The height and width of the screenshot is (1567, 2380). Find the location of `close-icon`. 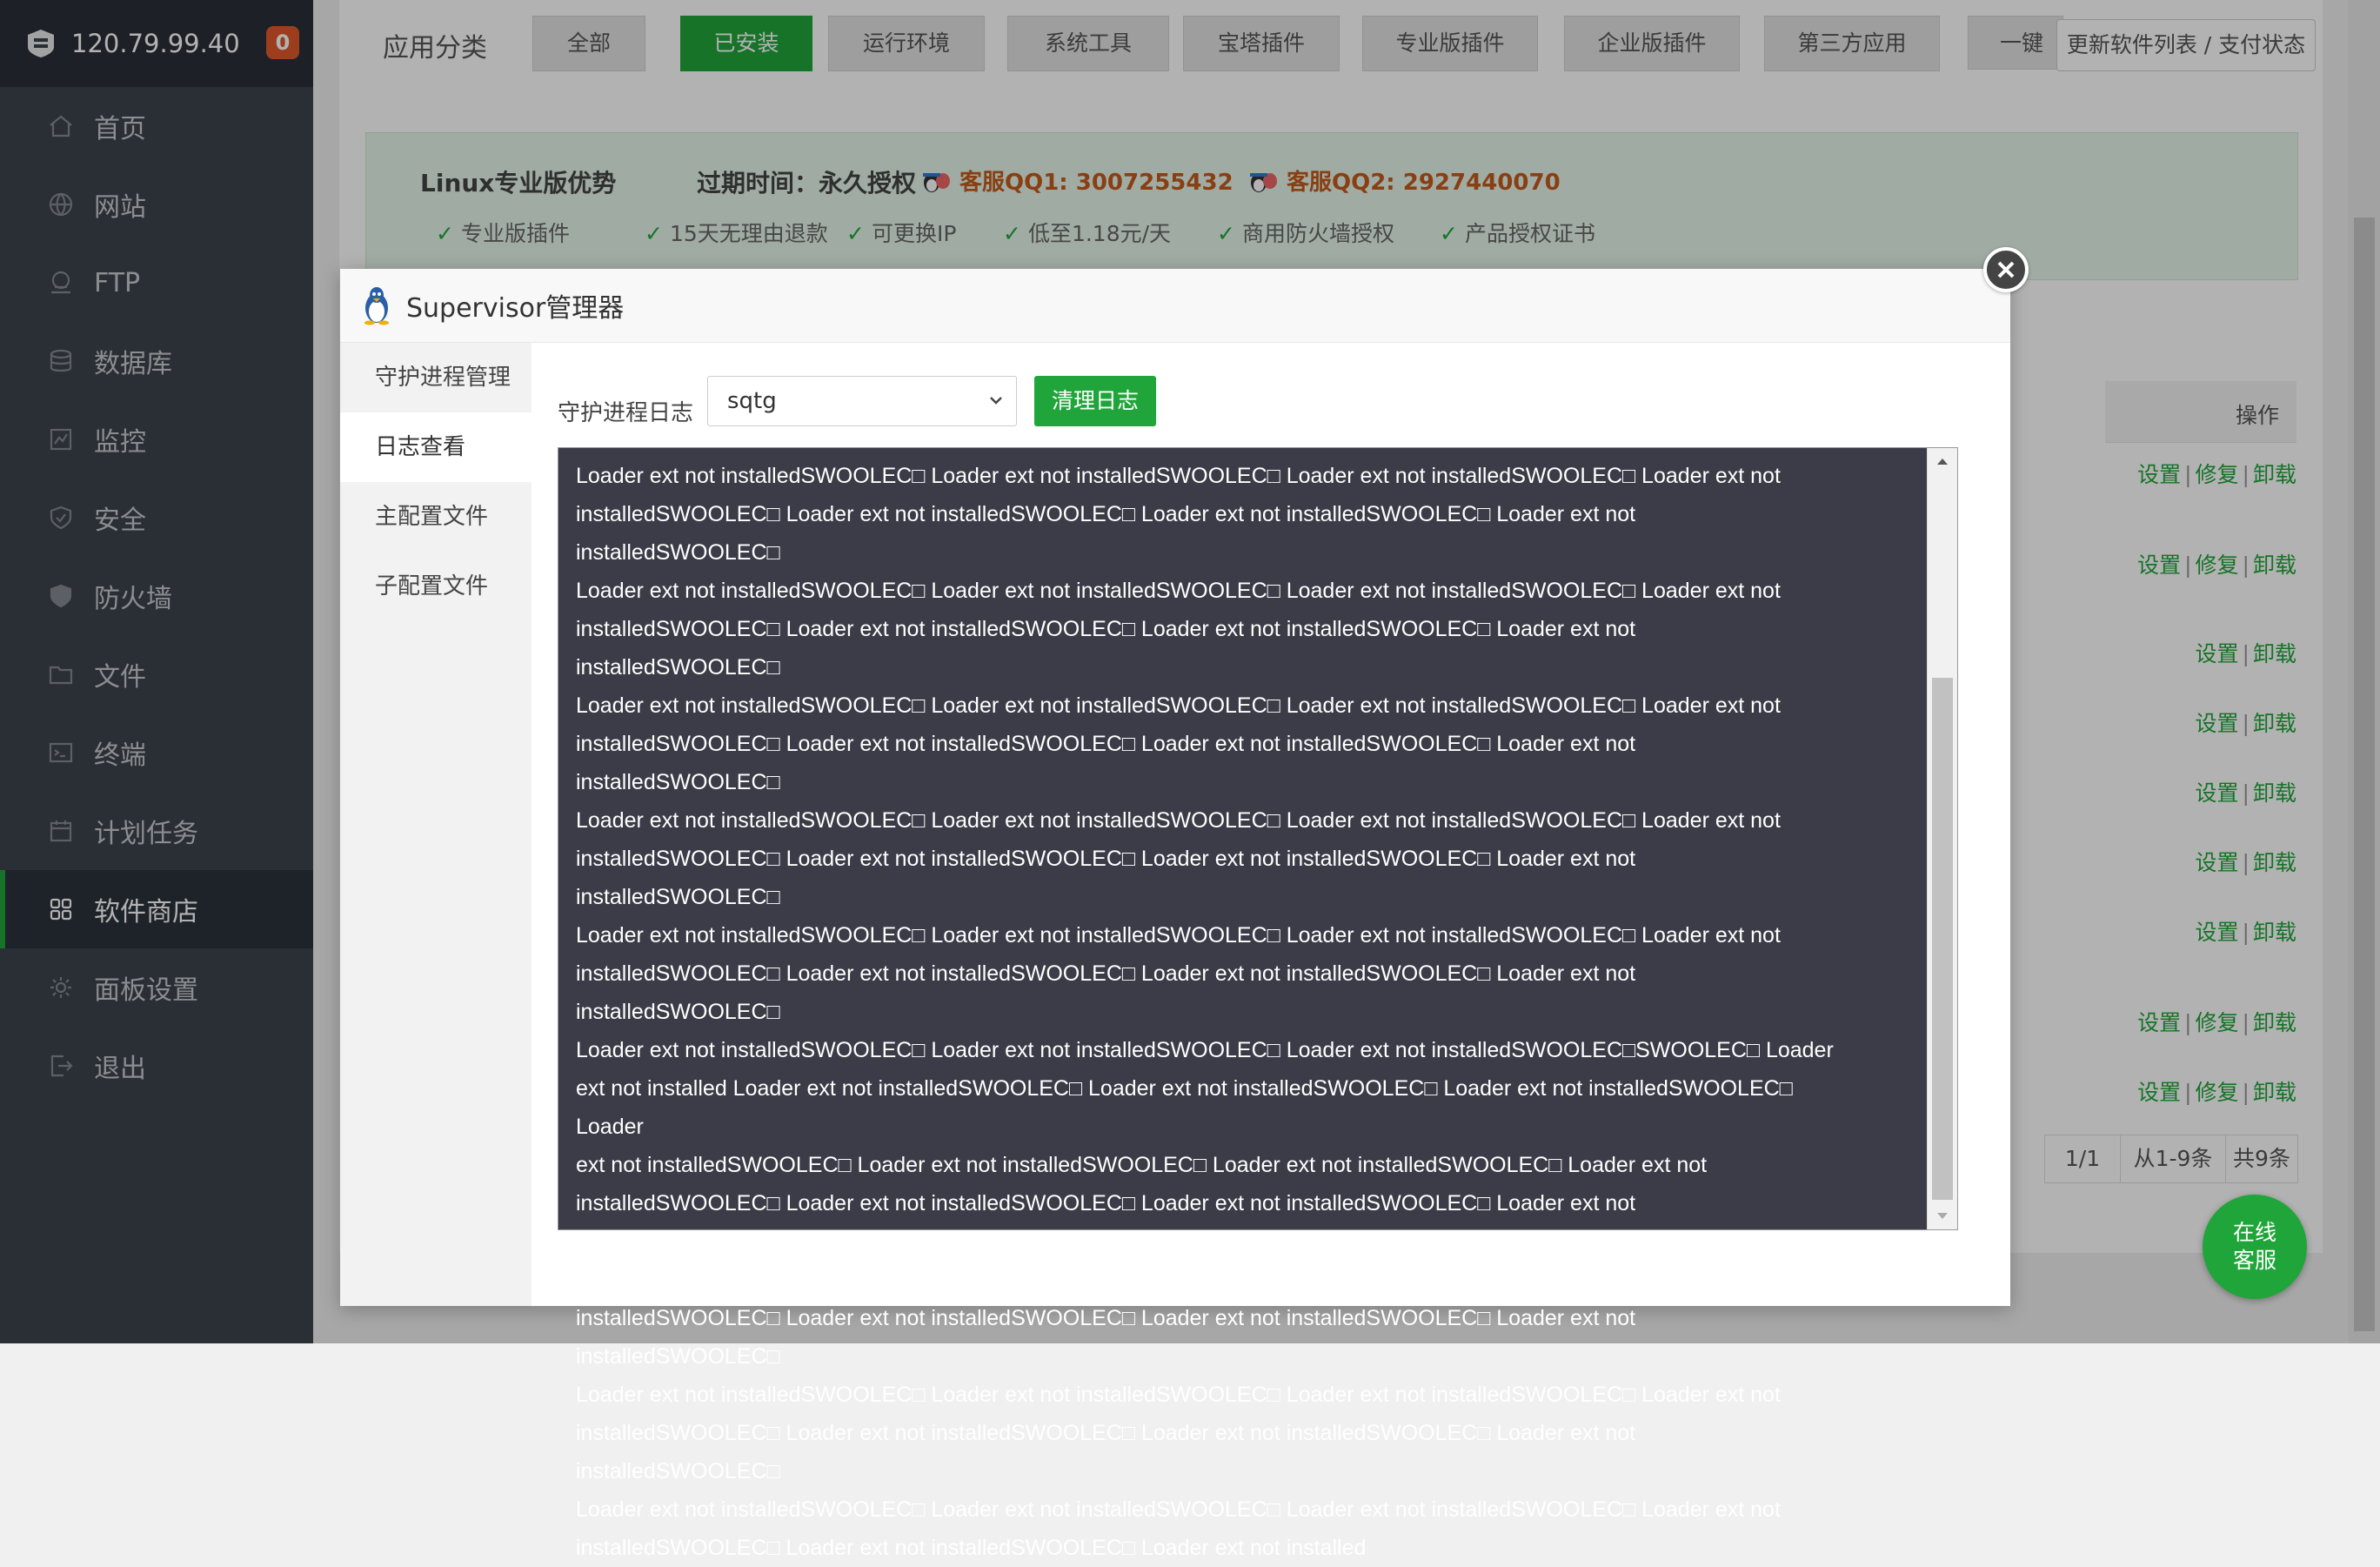

close-icon is located at coordinates (2006, 269).